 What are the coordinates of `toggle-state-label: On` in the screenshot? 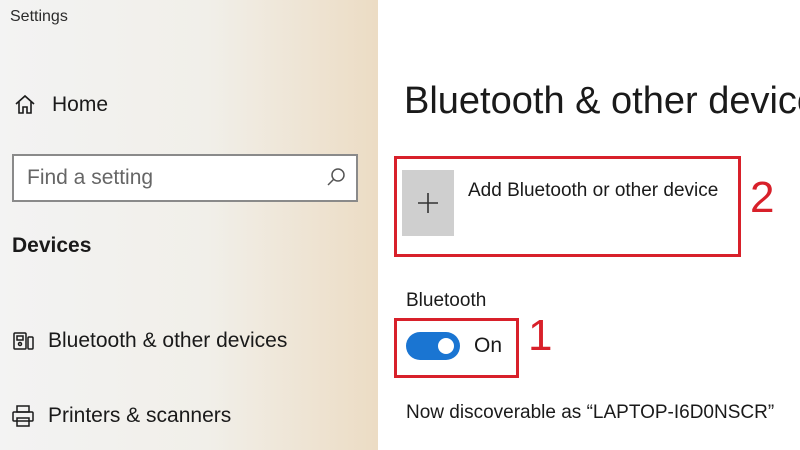 It's located at (488, 345).